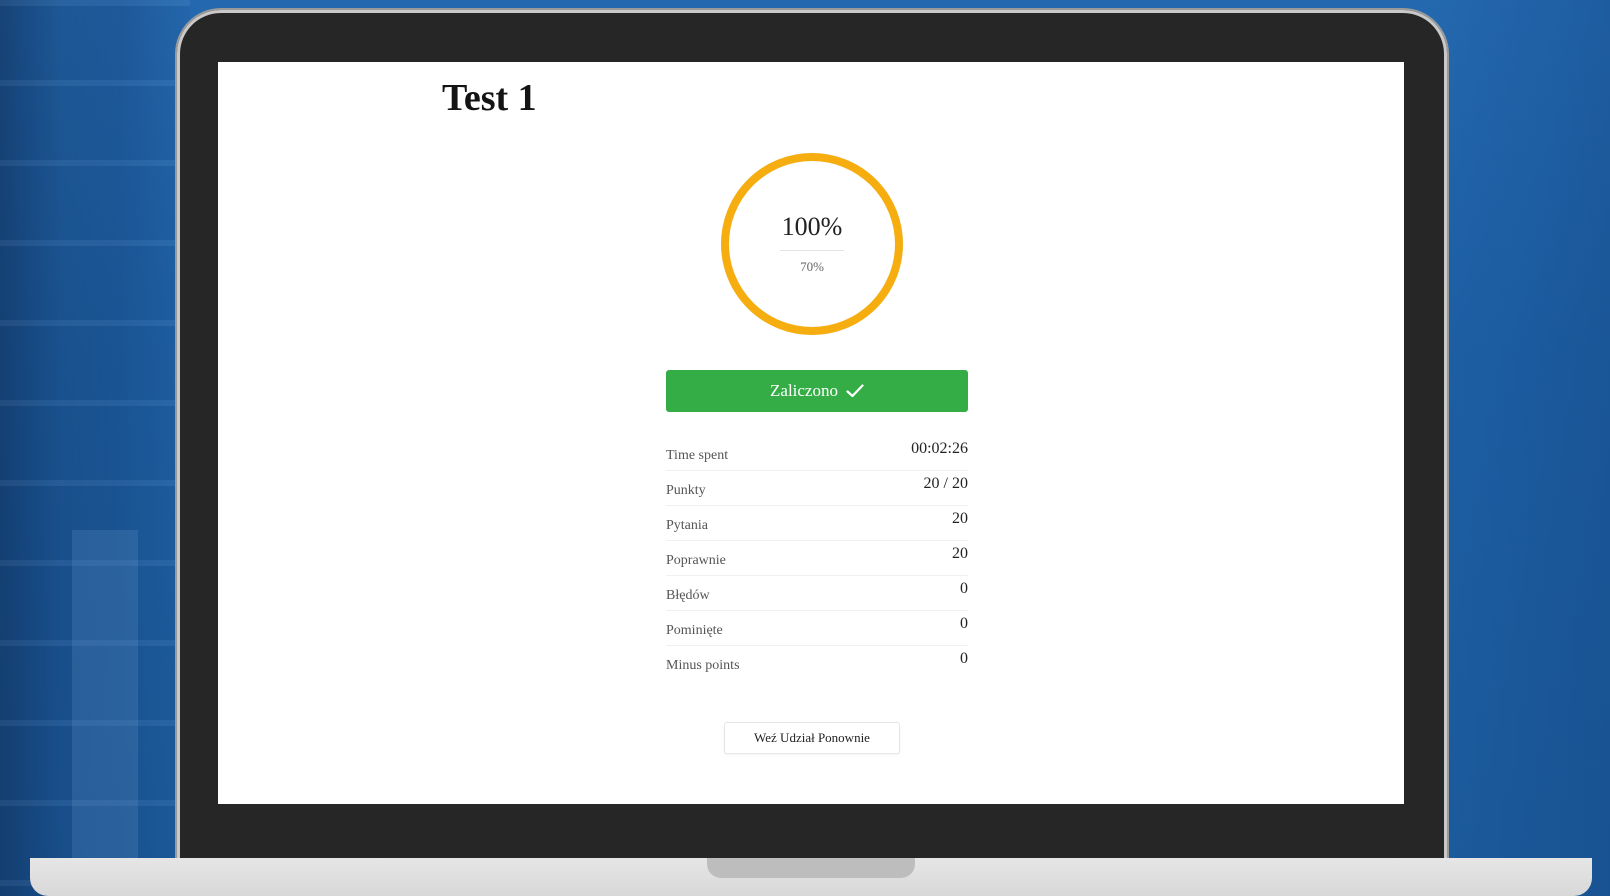  What do you see at coordinates (812, 226) in the screenshot?
I see `score-percent: 100%` at bounding box center [812, 226].